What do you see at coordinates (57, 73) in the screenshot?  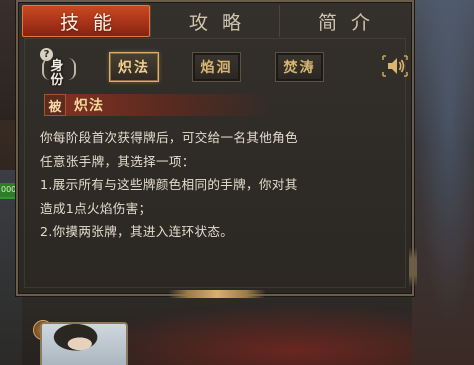 I see `identity-label: 身份` at bounding box center [57, 73].